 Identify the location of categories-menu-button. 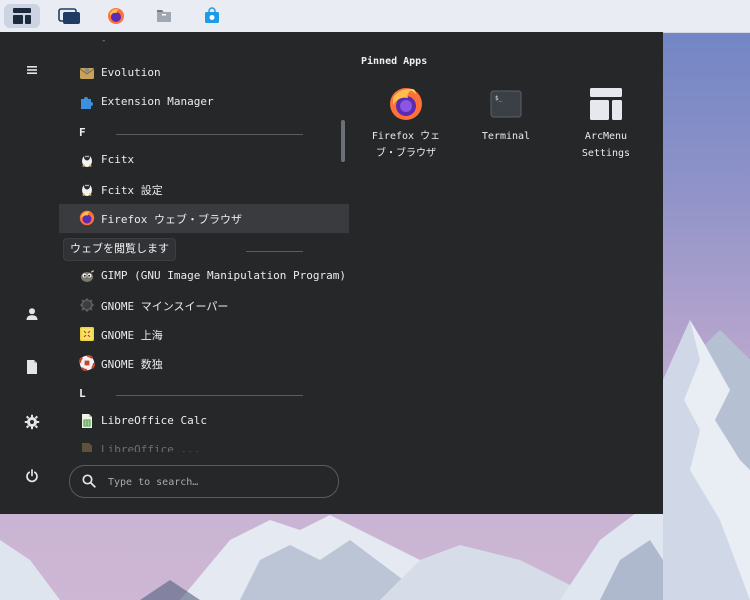
(32, 70).